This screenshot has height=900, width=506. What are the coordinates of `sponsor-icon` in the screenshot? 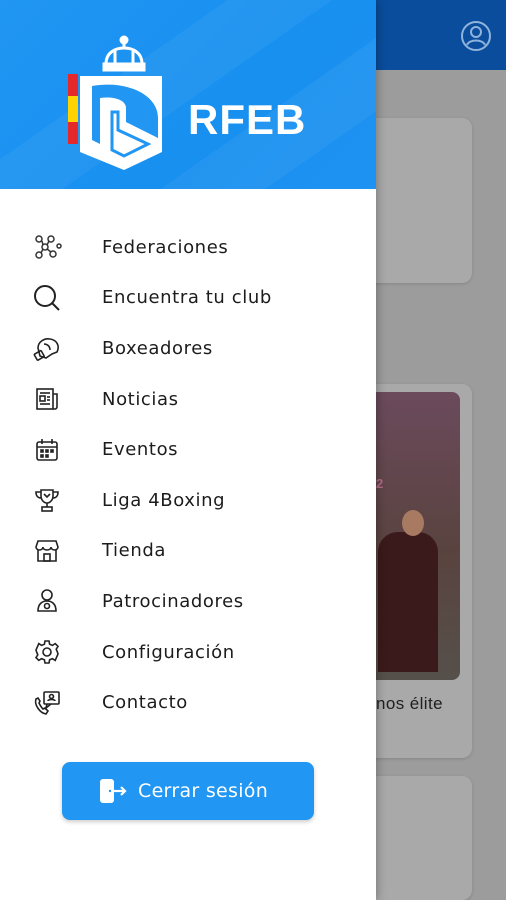 It's located at (47, 601).